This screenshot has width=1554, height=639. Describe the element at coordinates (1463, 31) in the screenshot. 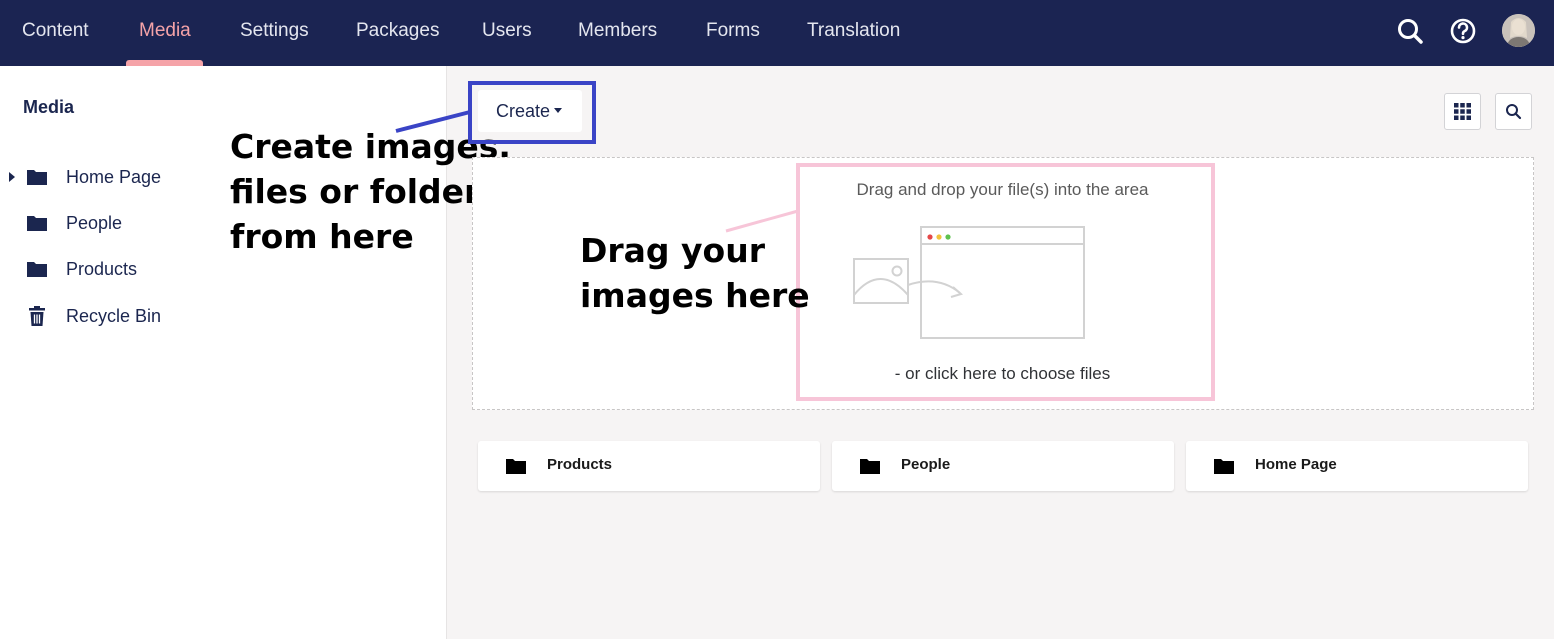

I see `help-icon` at that location.